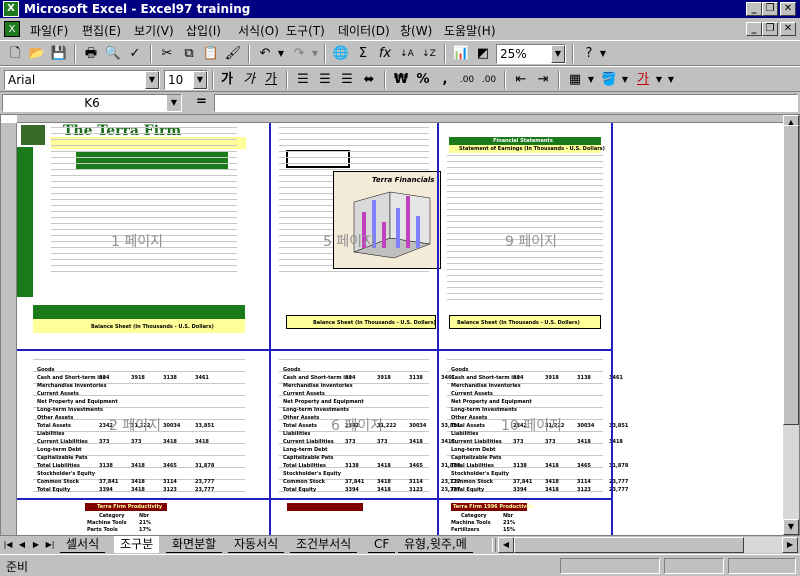 This screenshot has width=800, height=576. What do you see at coordinates (423, 80) in the screenshot?
I see `percent-button: %` at bounding box center [423, 80].